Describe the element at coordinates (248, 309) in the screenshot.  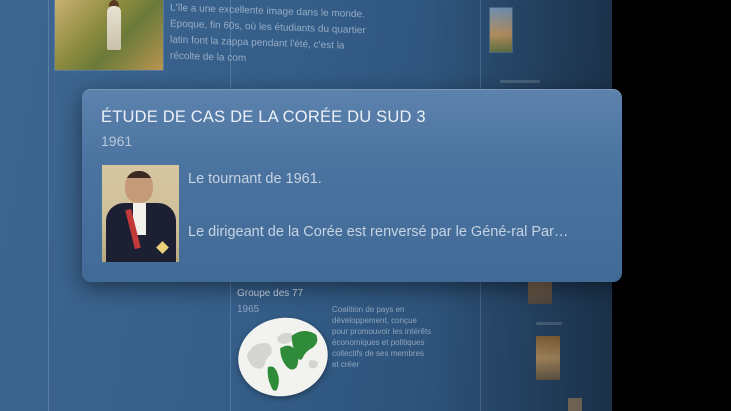
I see `group-event-year: 1965` at that location.